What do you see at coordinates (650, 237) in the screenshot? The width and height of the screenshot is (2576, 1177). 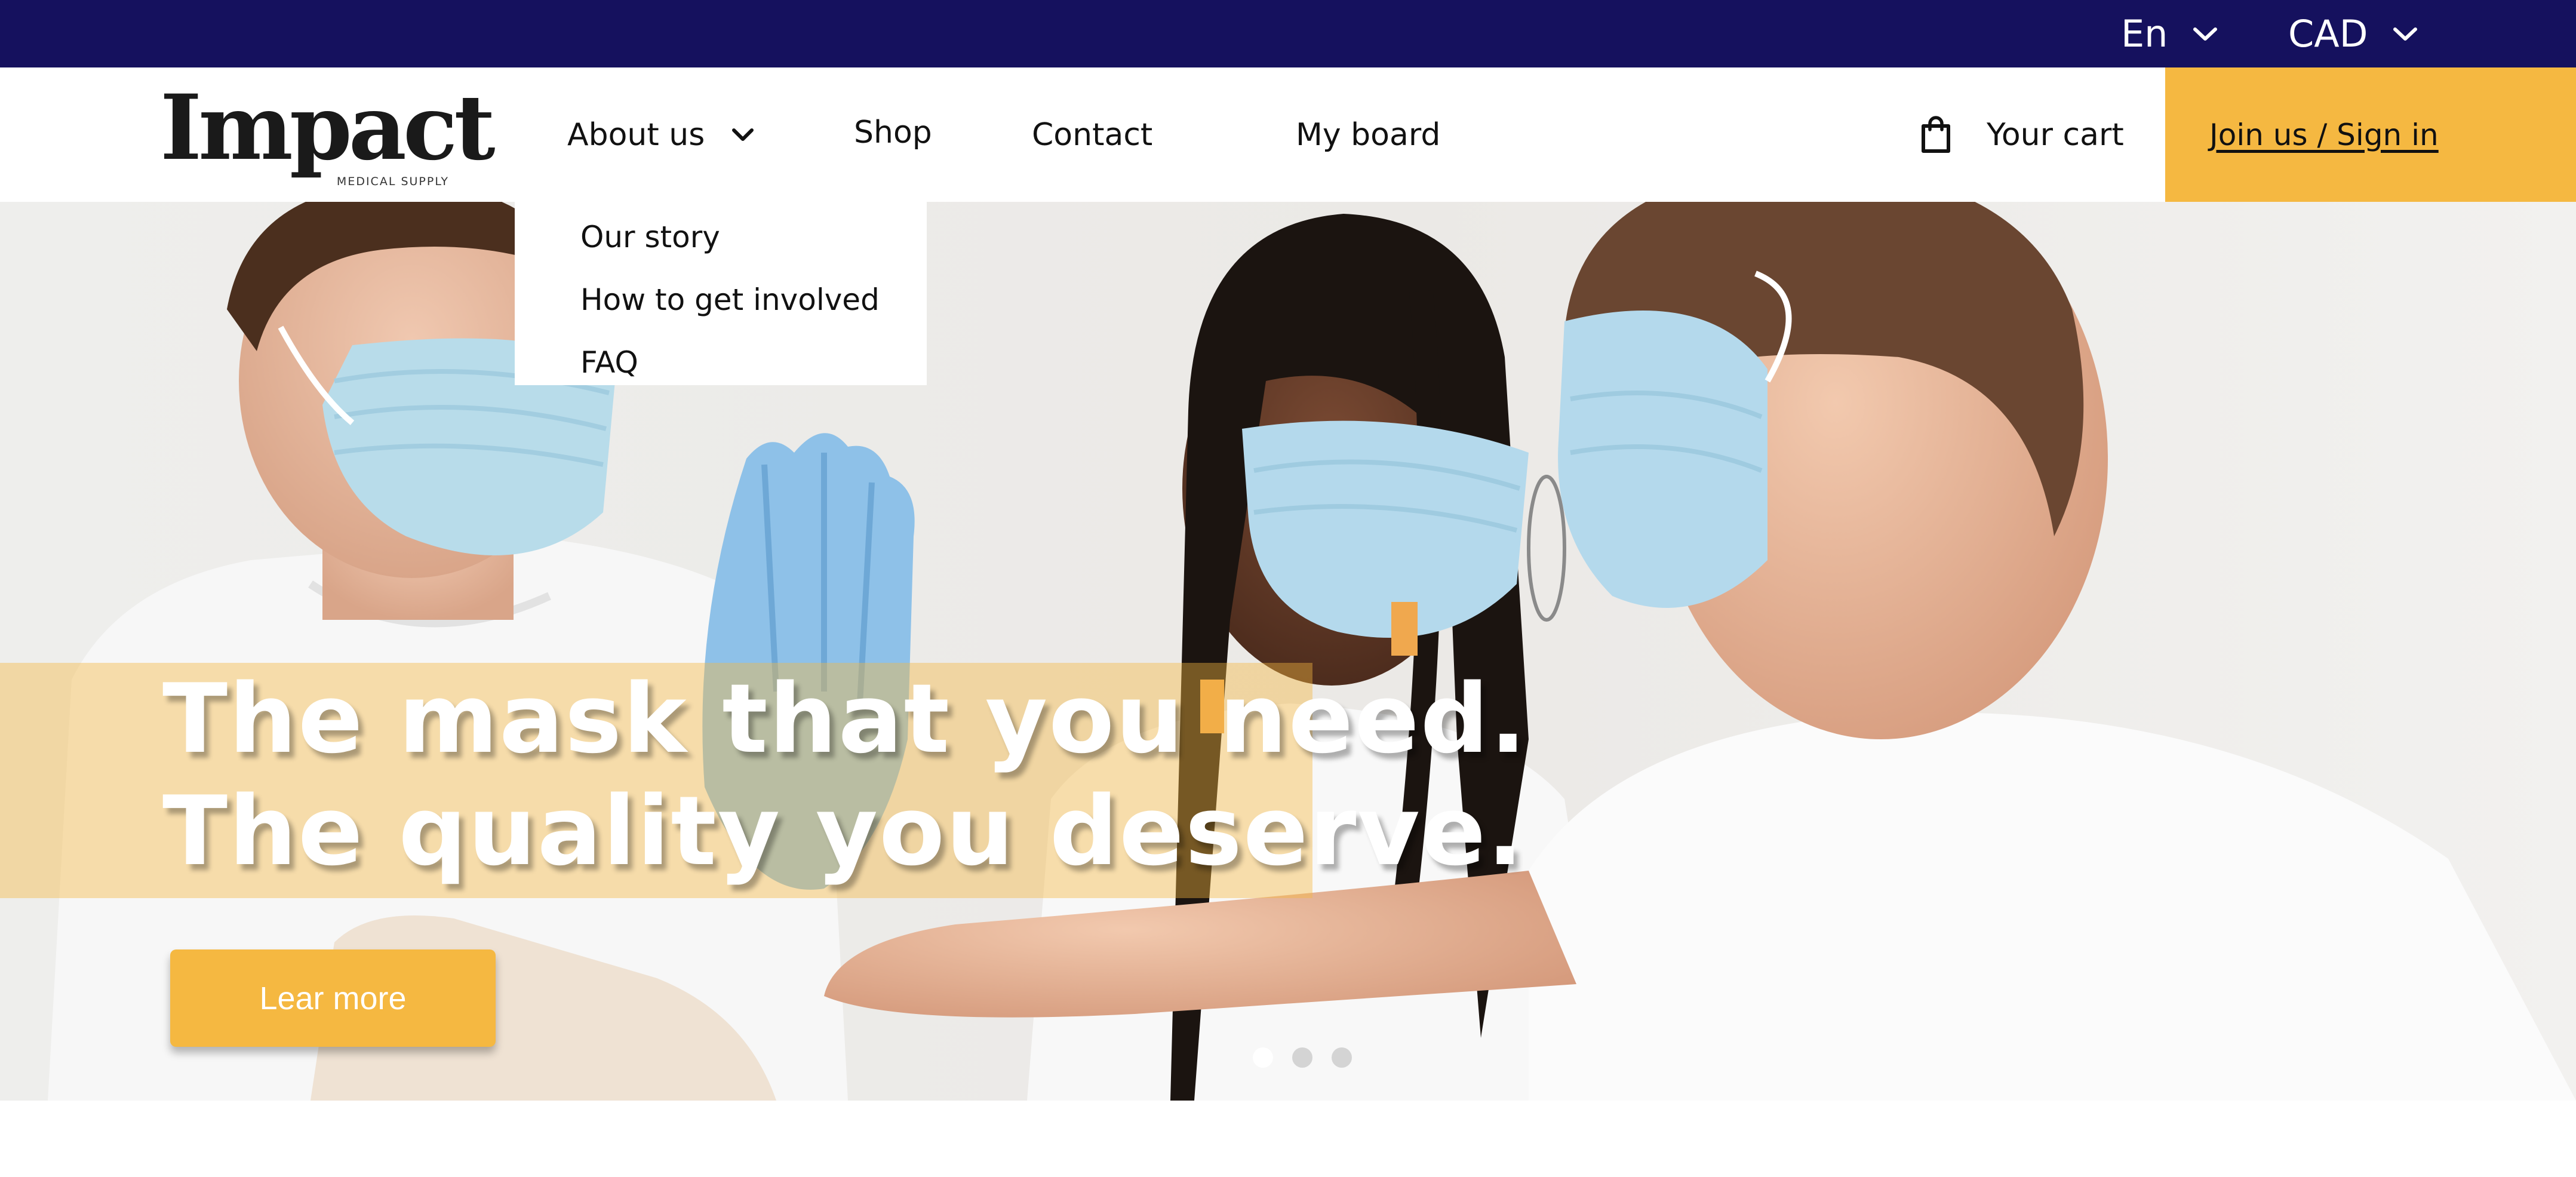 I see `dropdown-item-our-story: Our story` at bounding box center [650, 237].